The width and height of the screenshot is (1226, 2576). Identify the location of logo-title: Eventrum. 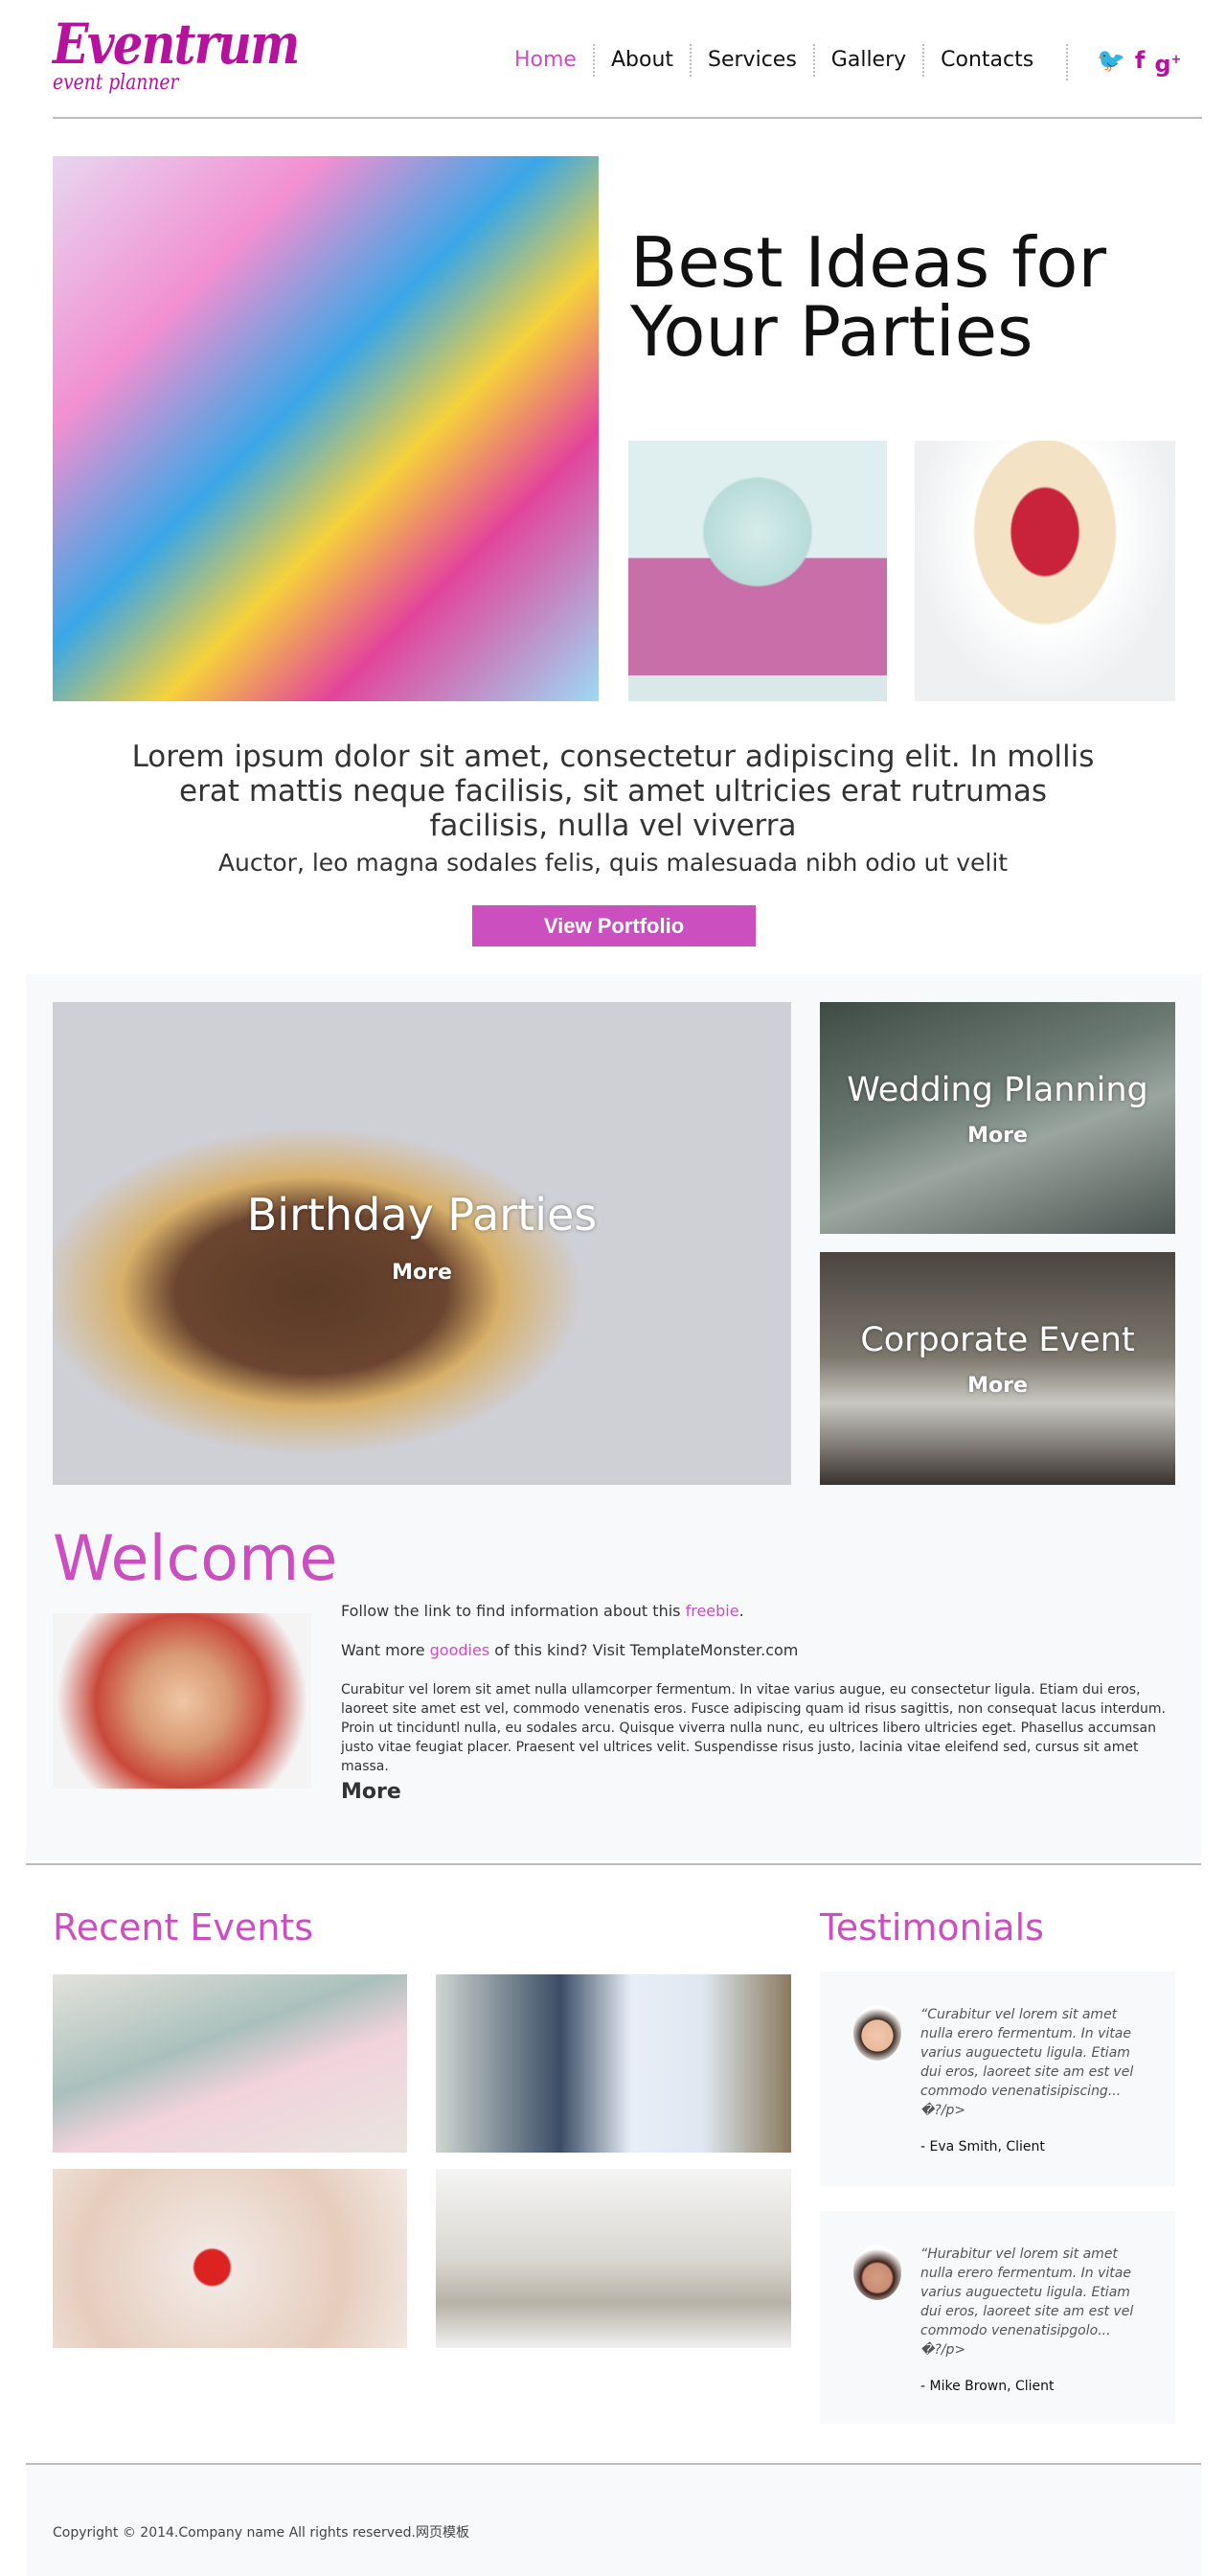
(176, 44).